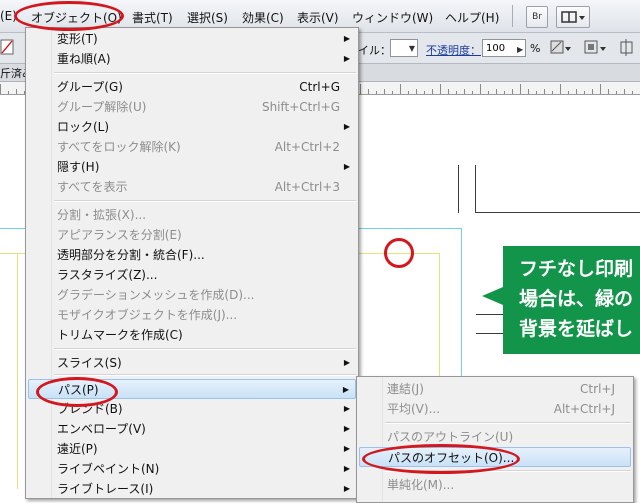 Image resolution: width=640 pixels, height=503 pixels. What do you see at coordinates (105, 489) in the screenshot?
I see `menu-item-label: ライブトレース(I)` at bounding box center [105, 489].